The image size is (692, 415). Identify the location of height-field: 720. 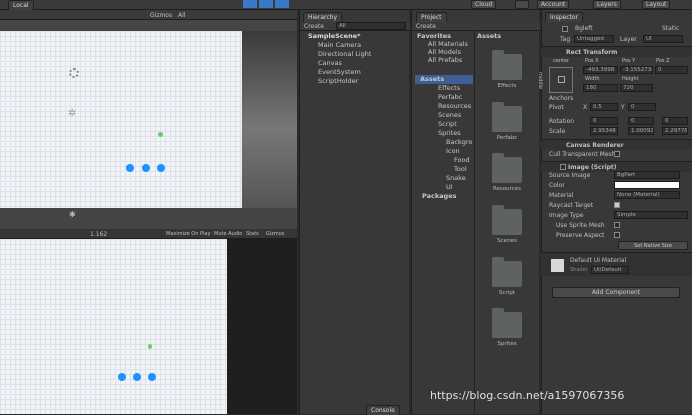
(636, 88).